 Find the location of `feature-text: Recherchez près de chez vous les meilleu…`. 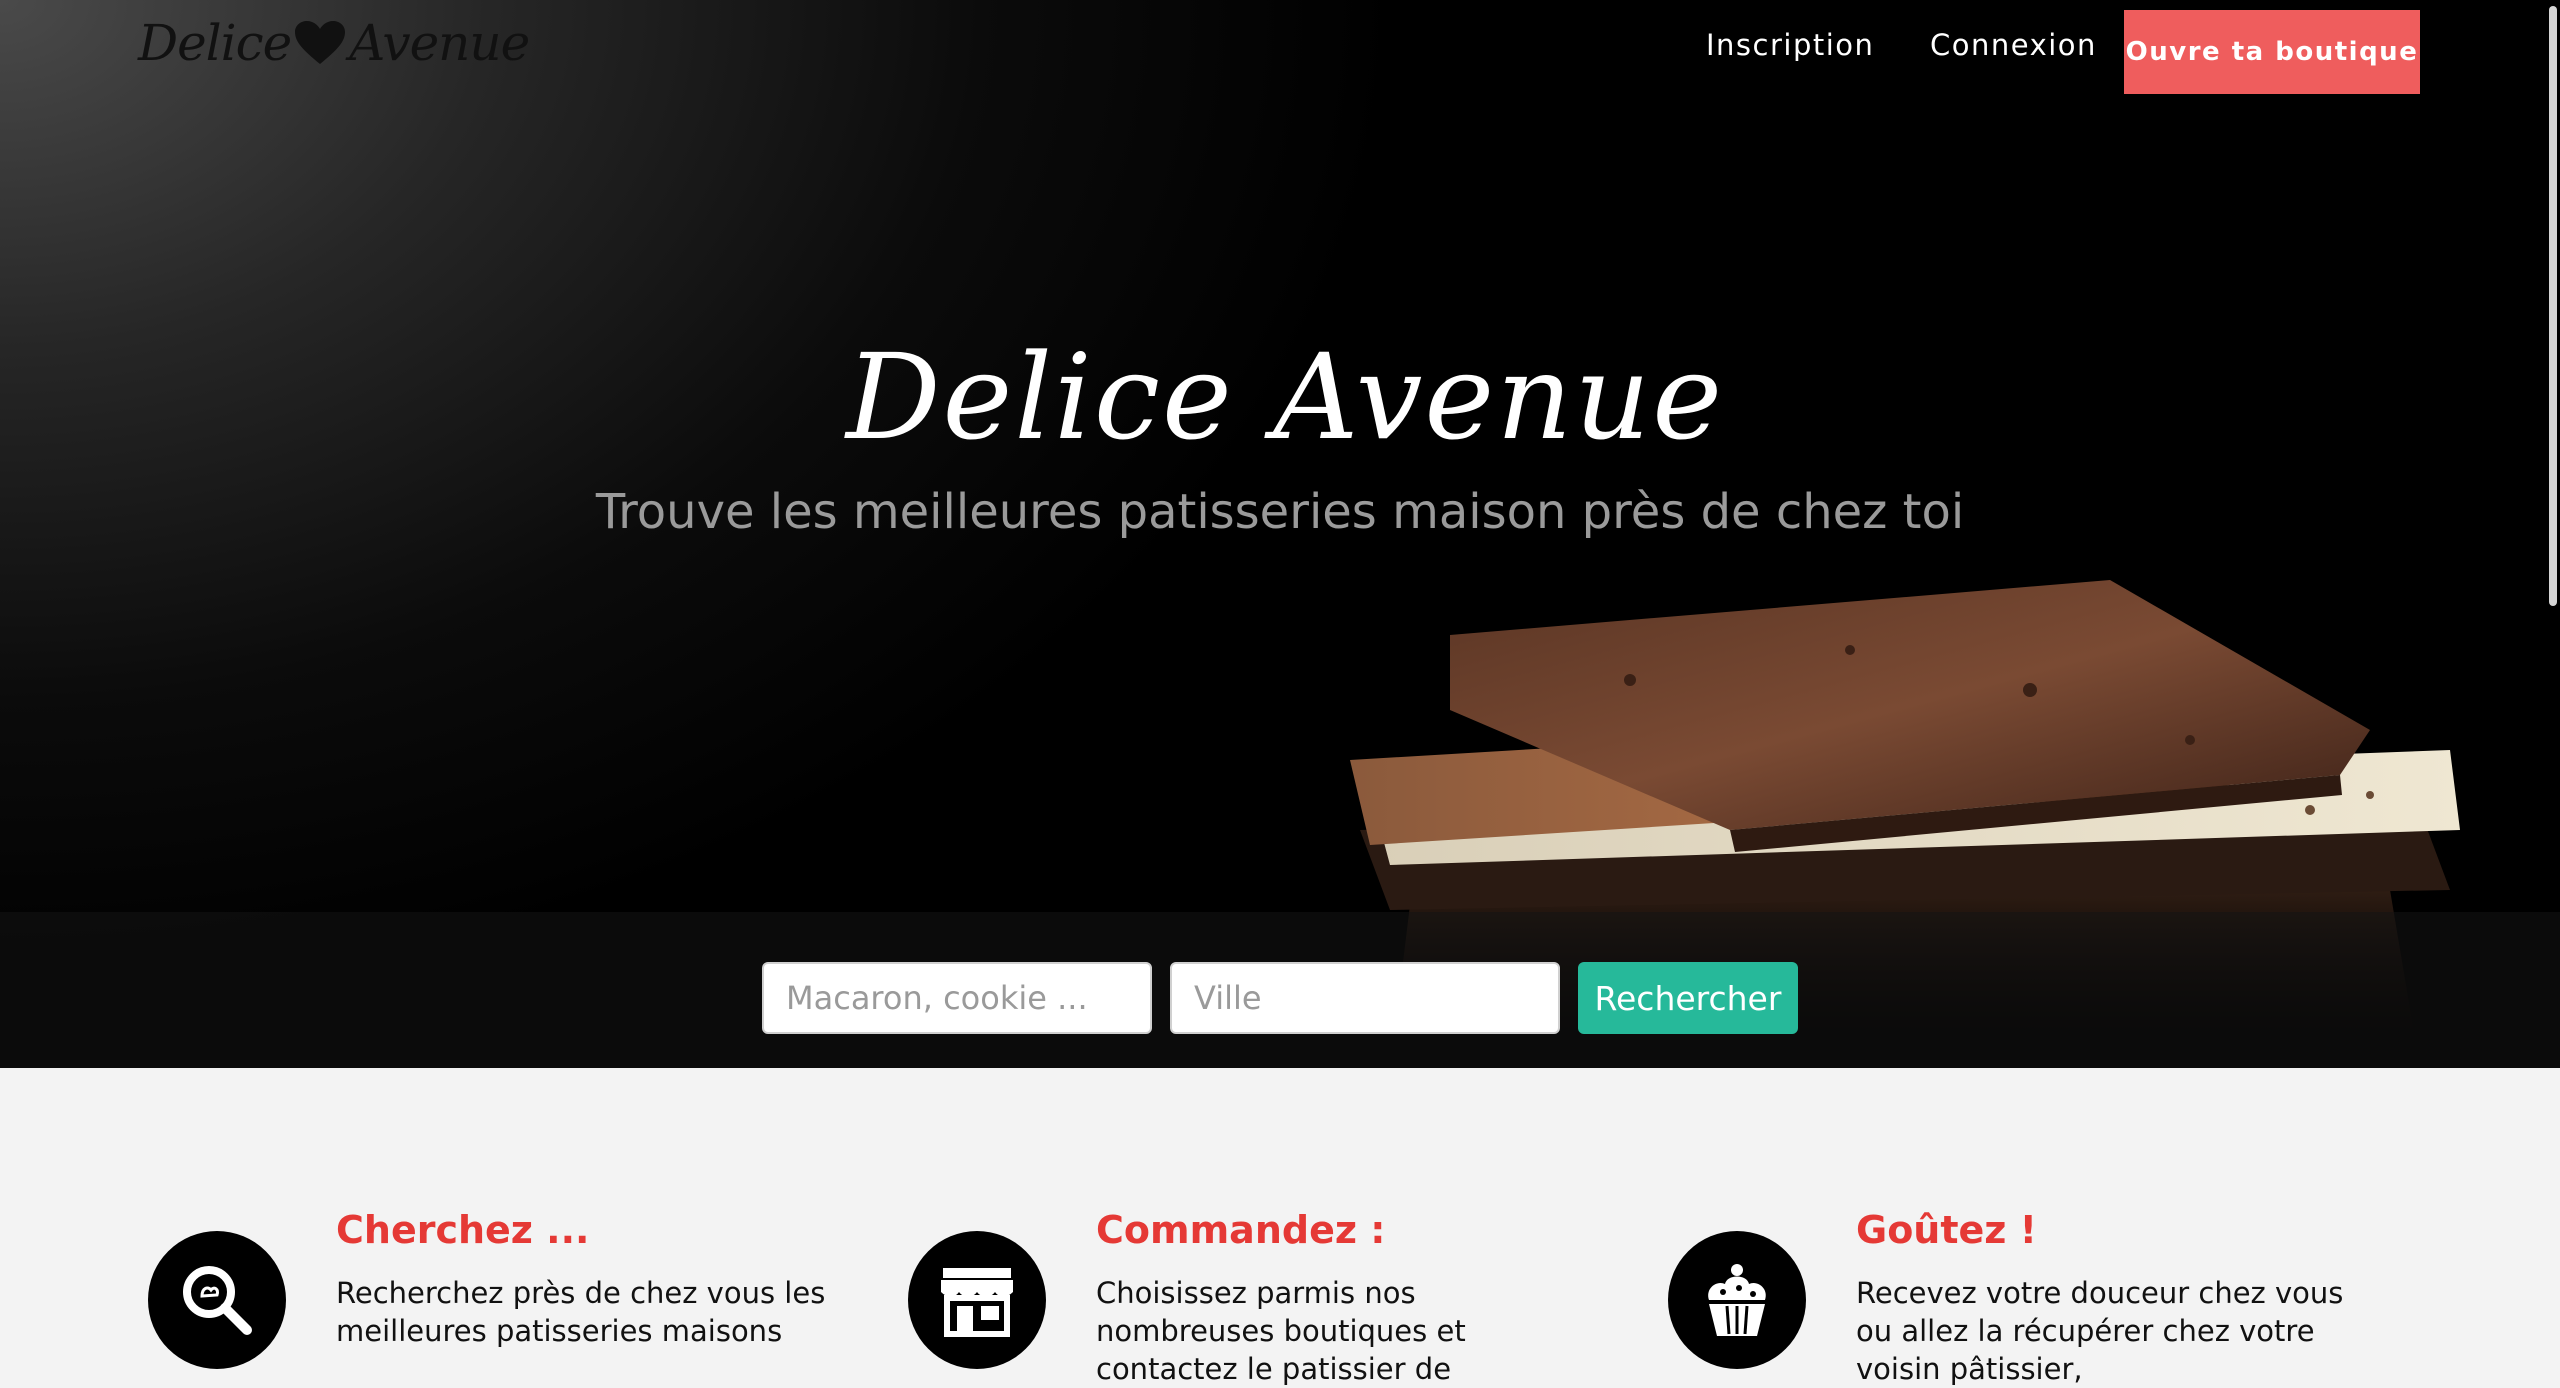

feature-text: Recherchez près de chez vous les meilleu… is located at coordinates (581, 1312).